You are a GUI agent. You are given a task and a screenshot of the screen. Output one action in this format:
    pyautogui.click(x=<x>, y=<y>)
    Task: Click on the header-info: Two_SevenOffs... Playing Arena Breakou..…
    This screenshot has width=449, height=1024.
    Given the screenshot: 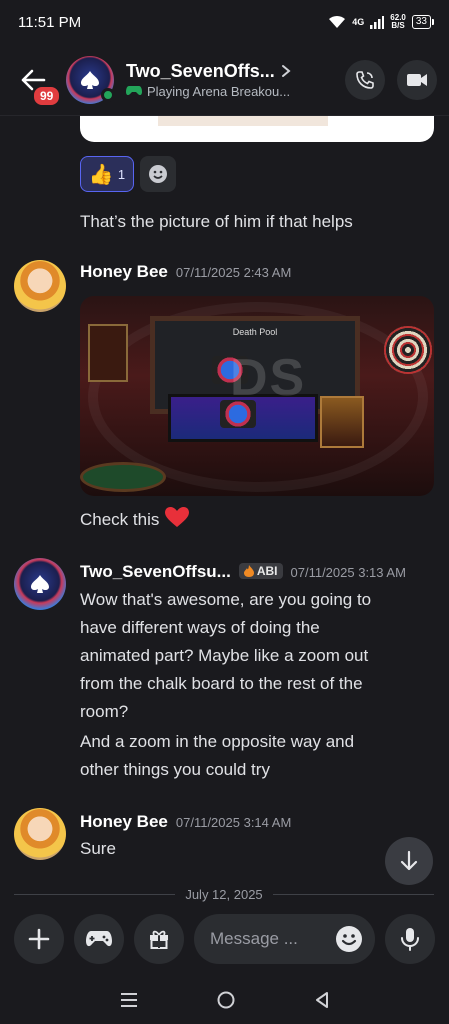 What is the action you would take?
    pyautogui.click(x=229, y=80)
    